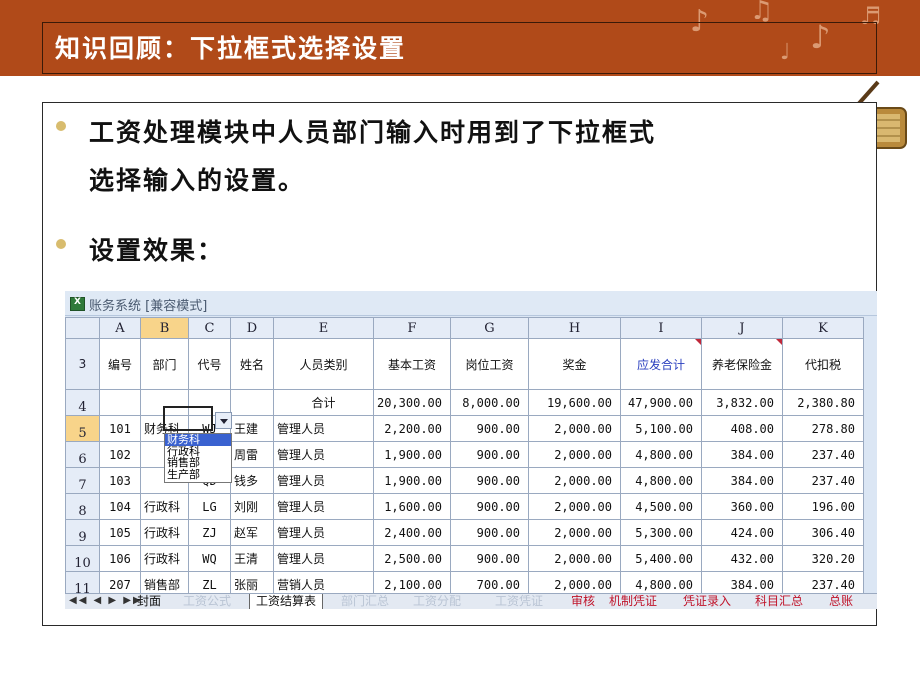 The image size is (920, 690). Describe the element at coordinates (82, 480) in the screenshot. I see `row-header: 7` at that location.